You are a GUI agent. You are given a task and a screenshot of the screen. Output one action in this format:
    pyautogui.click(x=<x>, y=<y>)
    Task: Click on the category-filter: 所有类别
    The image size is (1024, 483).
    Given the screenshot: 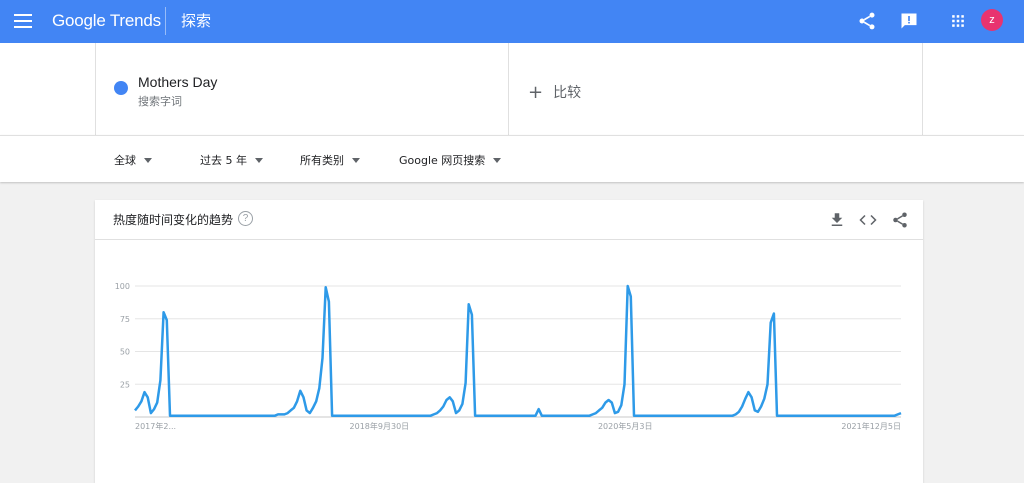 What is the action you would take?
    pyautogui.click(x=330, y=160)
    